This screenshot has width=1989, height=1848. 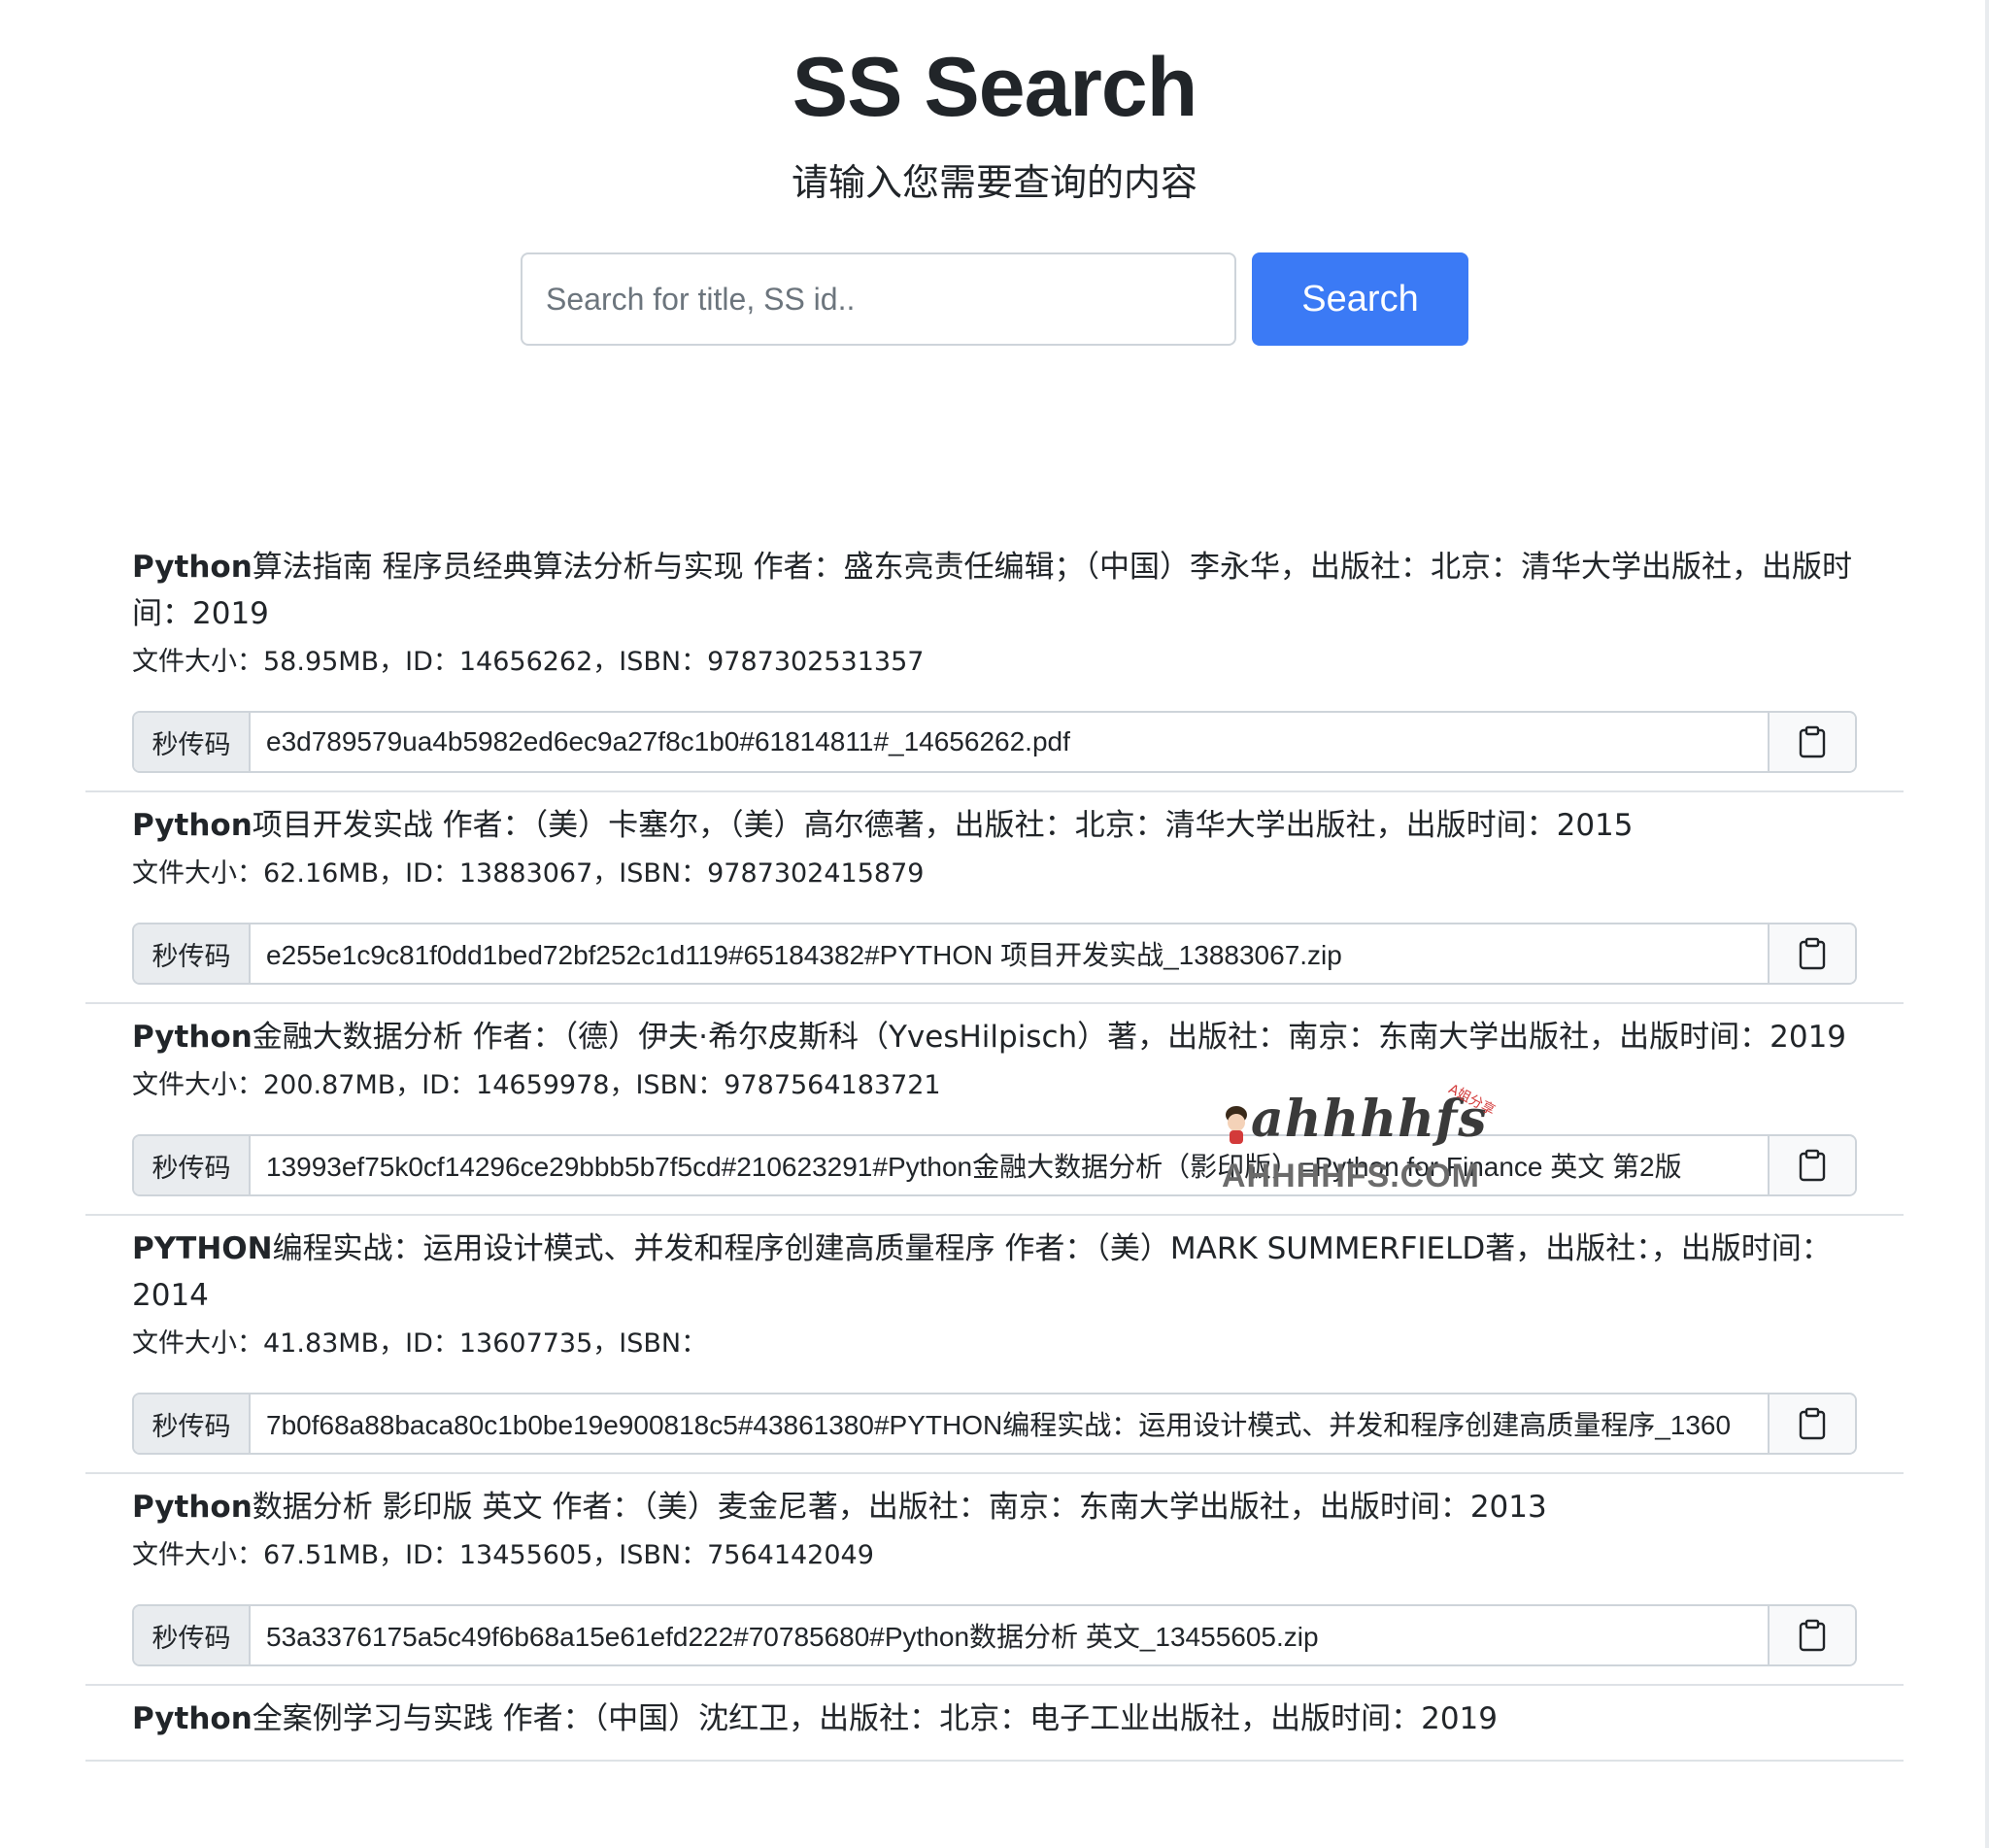 I want to click on page-subtitle: 请输入您需要查询的内容, so click(x=994, y=182).